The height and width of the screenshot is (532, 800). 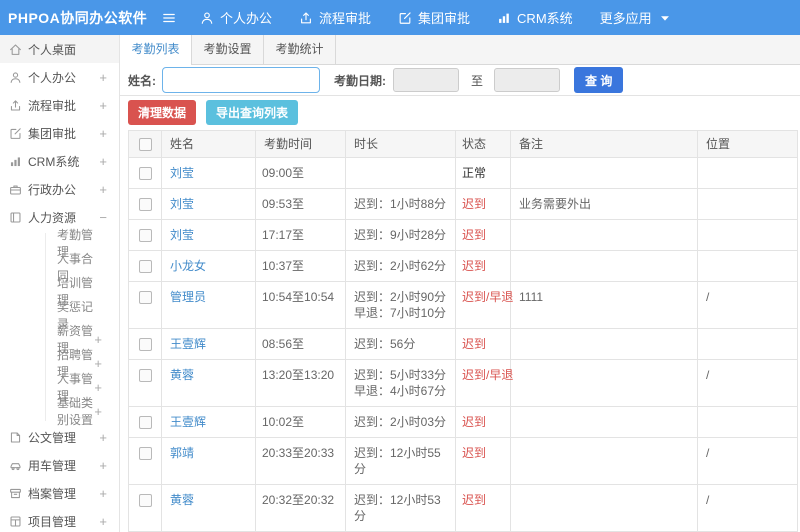 What do you see at coordinates (59, 161) in the screenshot?
I see `sidebar-item-crm-system: CRM系统 +` at bounding box center [59, 161].